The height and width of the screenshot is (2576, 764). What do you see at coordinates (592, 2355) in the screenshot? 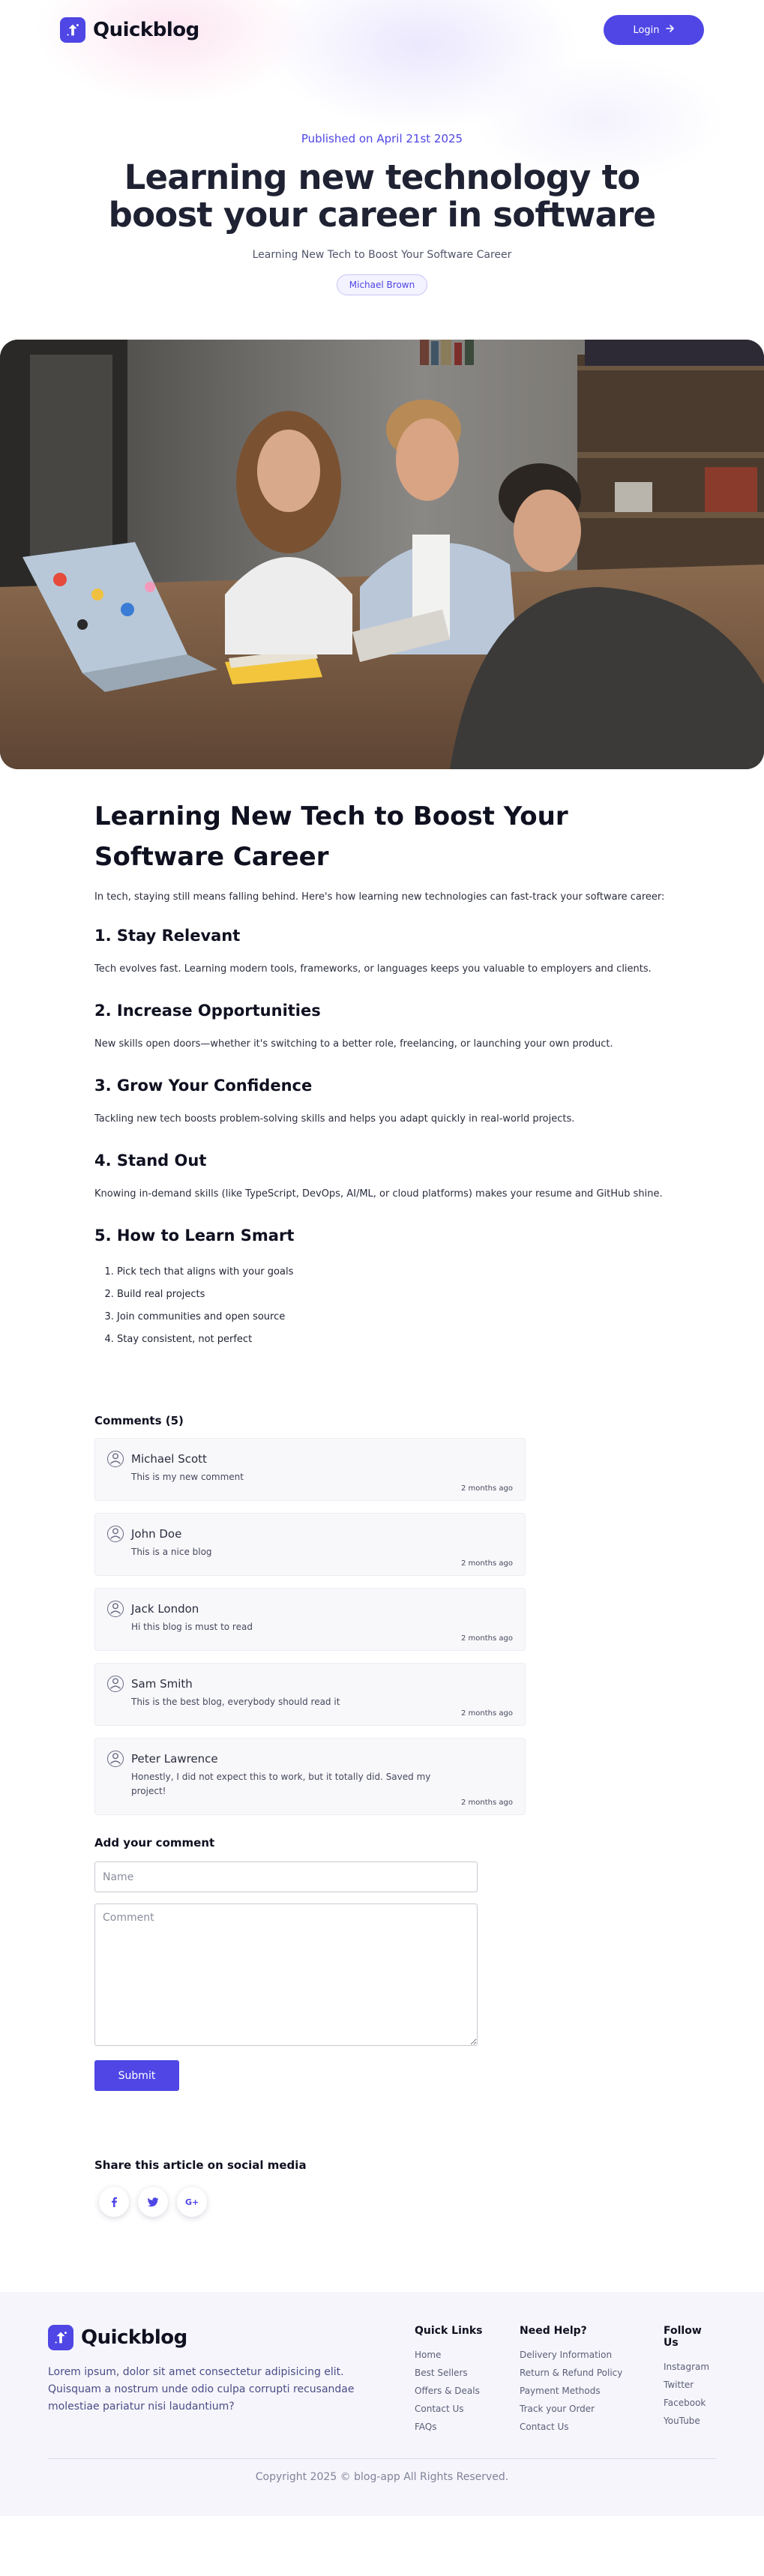
I see `footer-link: Delivery Information` at bounding box center [592, 2355].